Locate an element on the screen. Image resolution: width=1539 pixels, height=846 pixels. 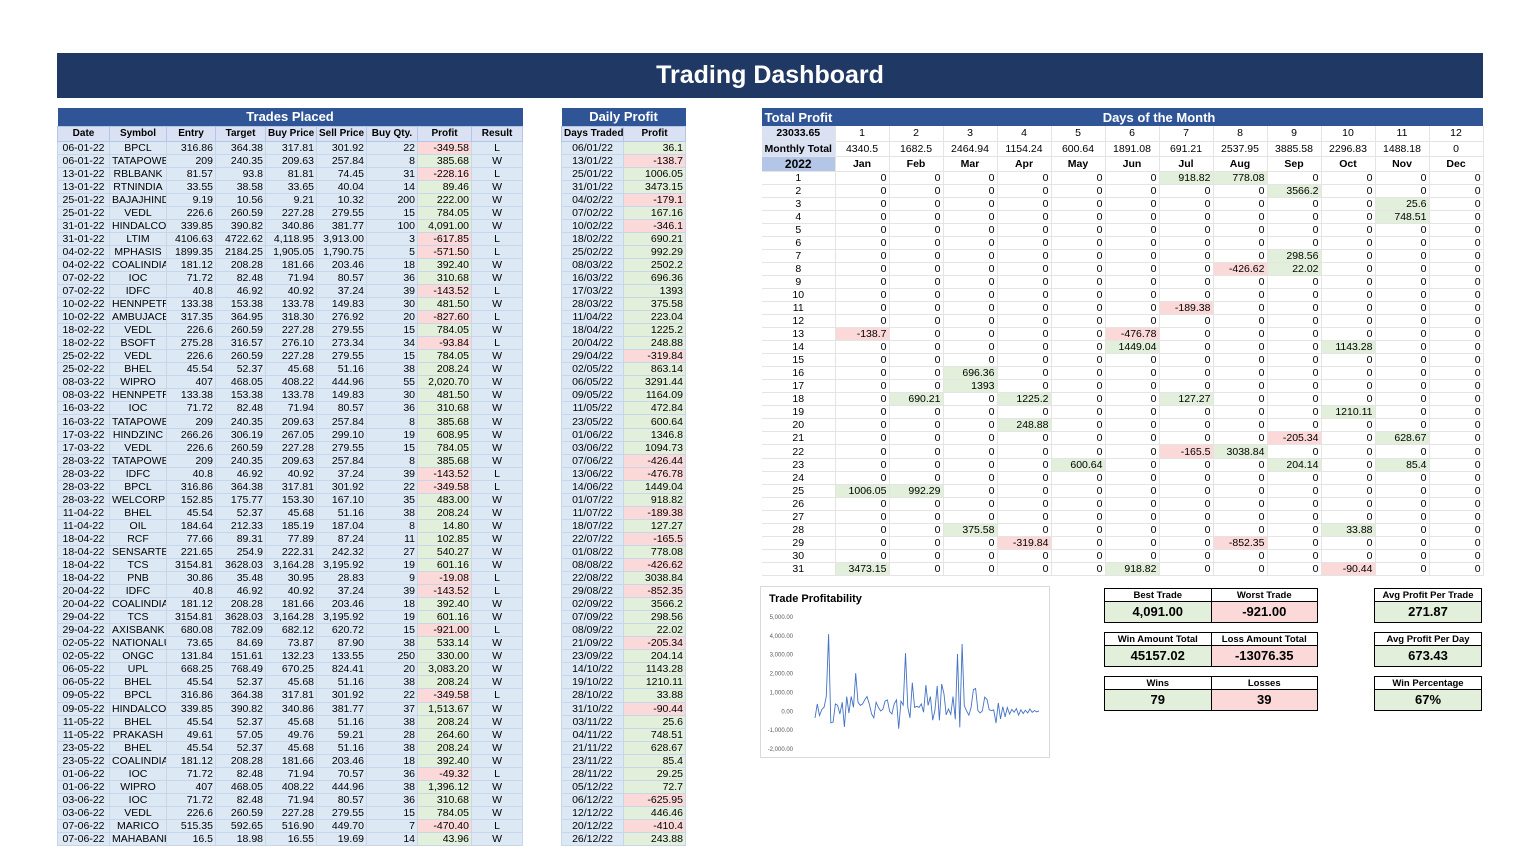
y-tick-label: -1,000.00 is located at coordinates (781, 731).